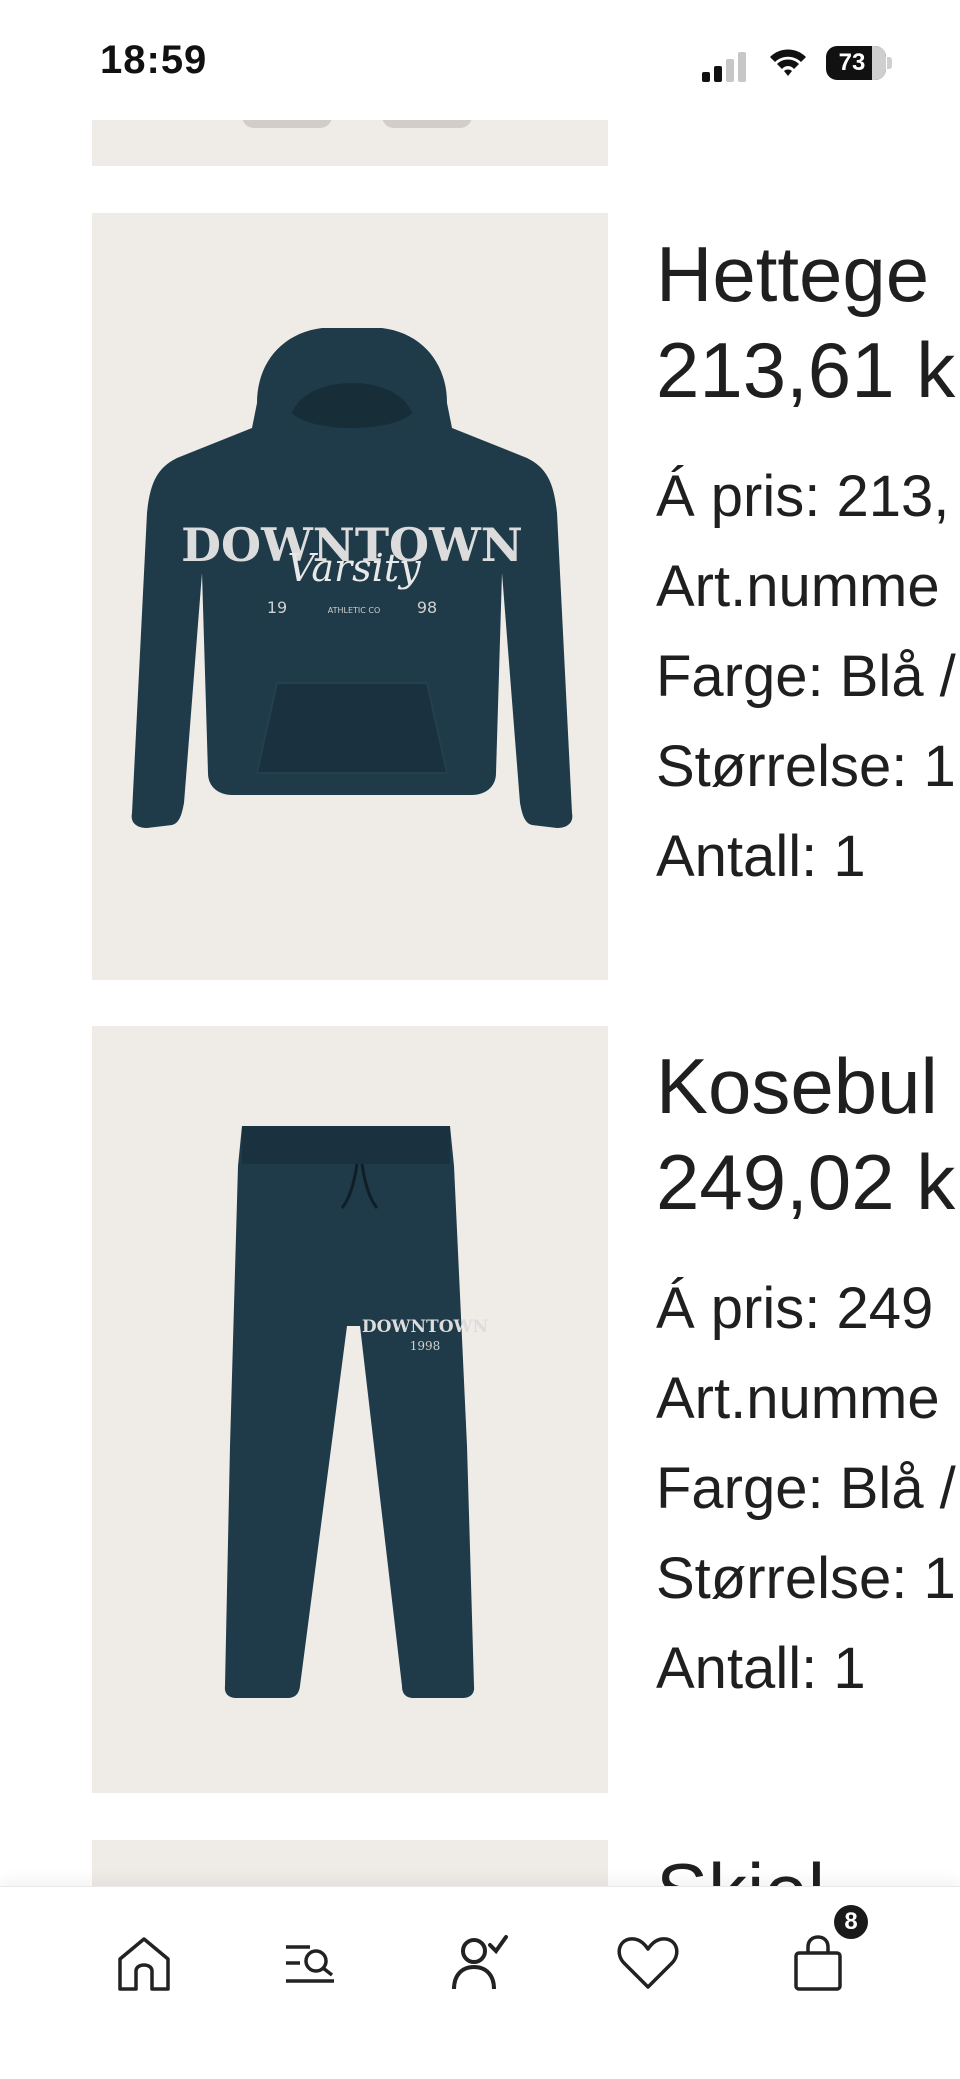  What do you see at coordinates (725, 65) in the screenshot?
I see `signal-icon` at bounding box center [725, 65].